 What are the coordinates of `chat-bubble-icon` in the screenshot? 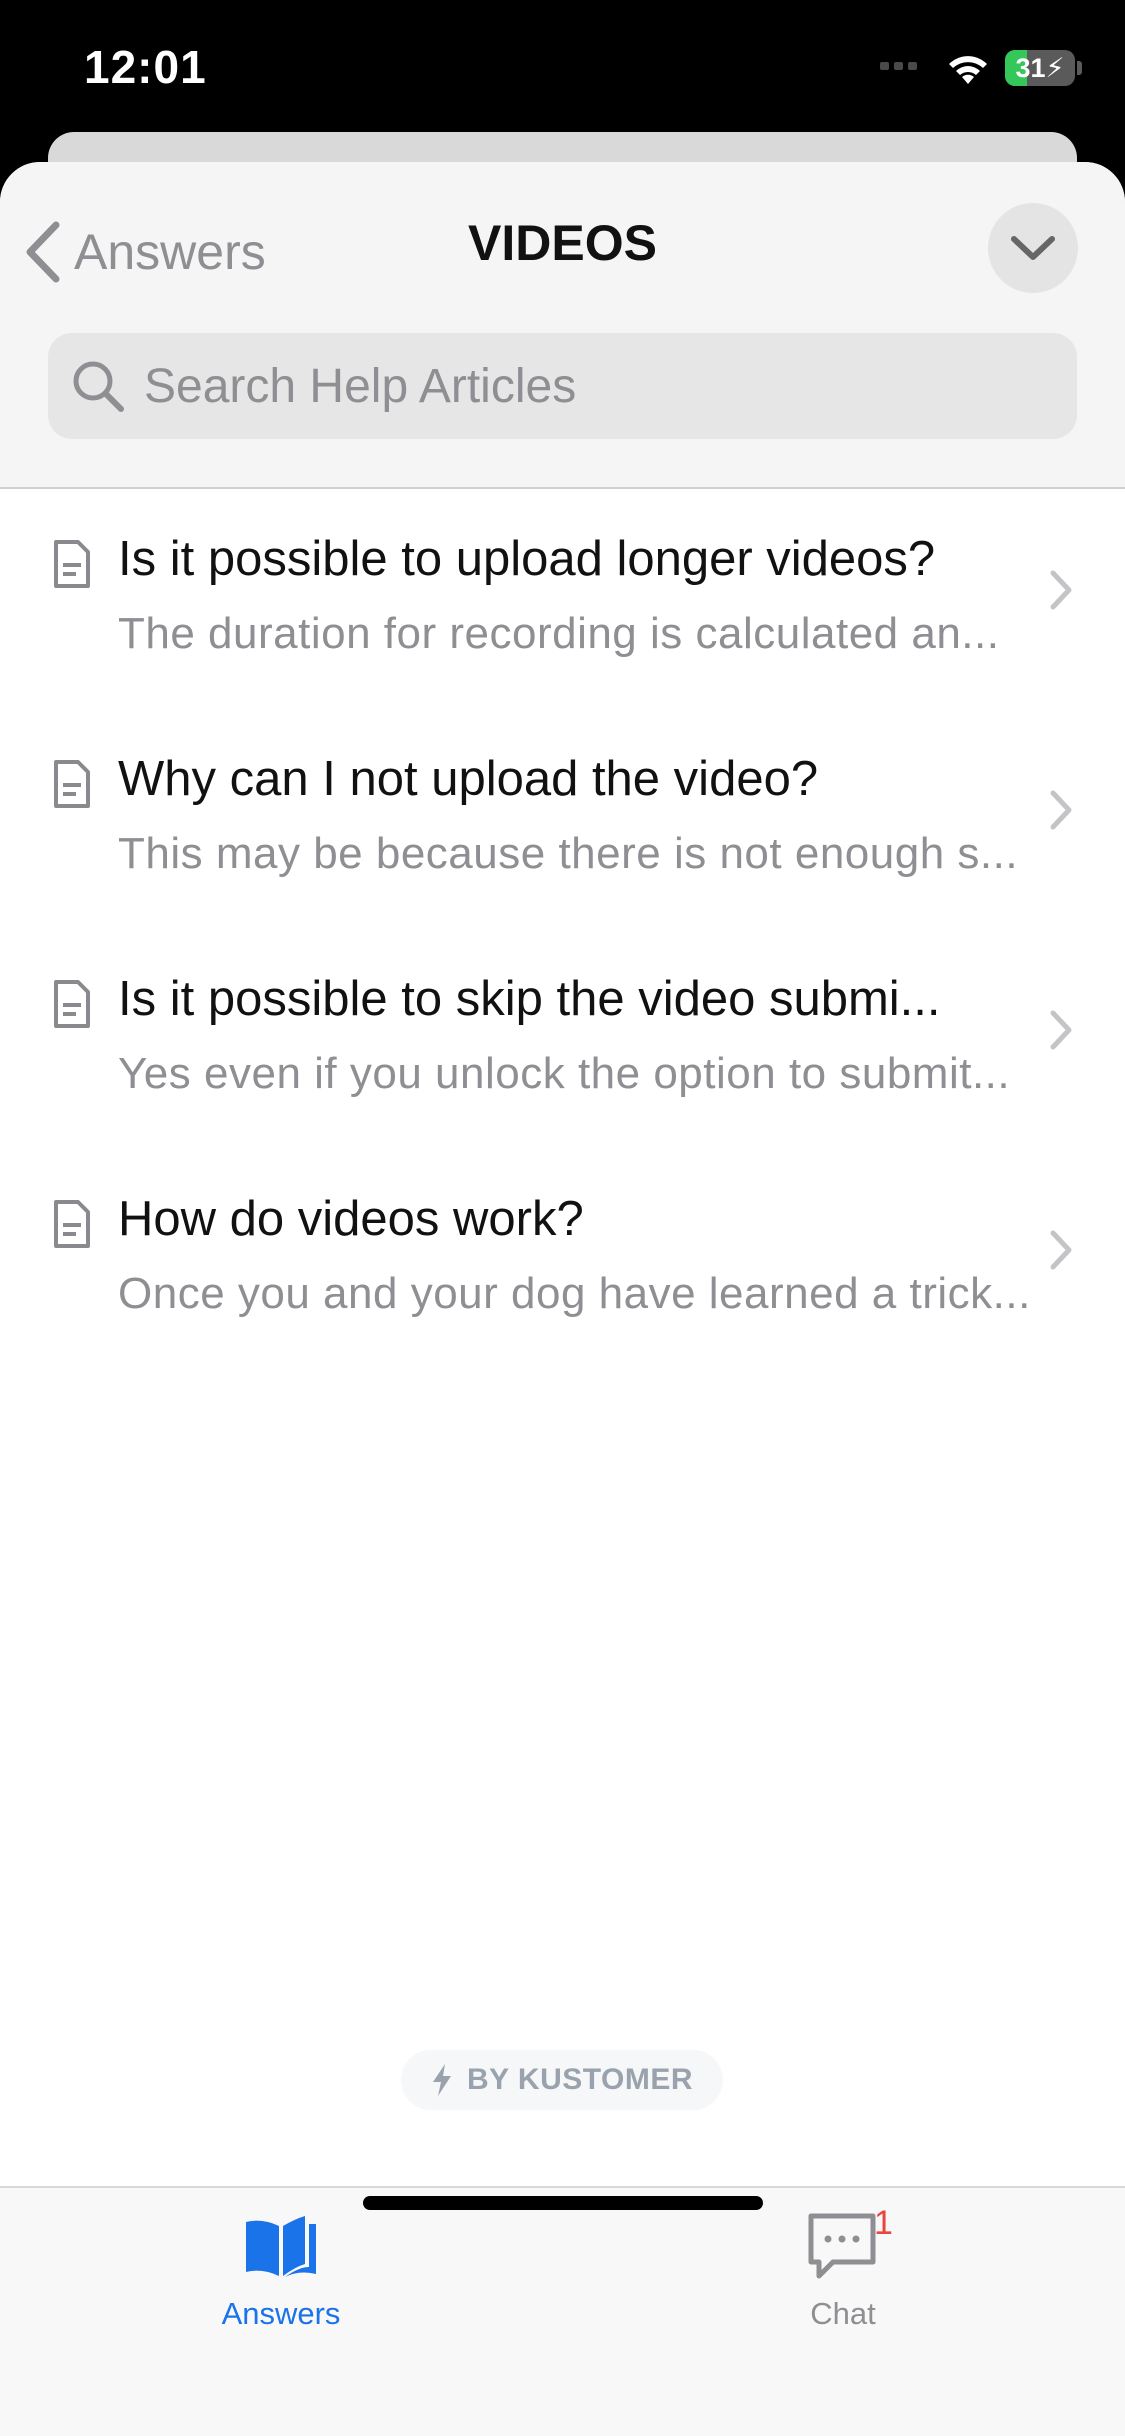 It's located at (842, 2246).